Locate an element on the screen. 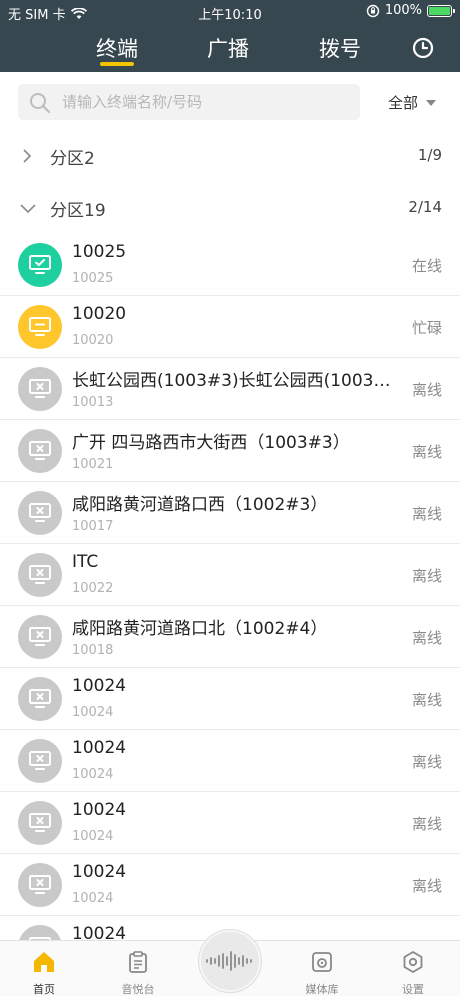  clipboard-icon is located at coordinates (138, 962).